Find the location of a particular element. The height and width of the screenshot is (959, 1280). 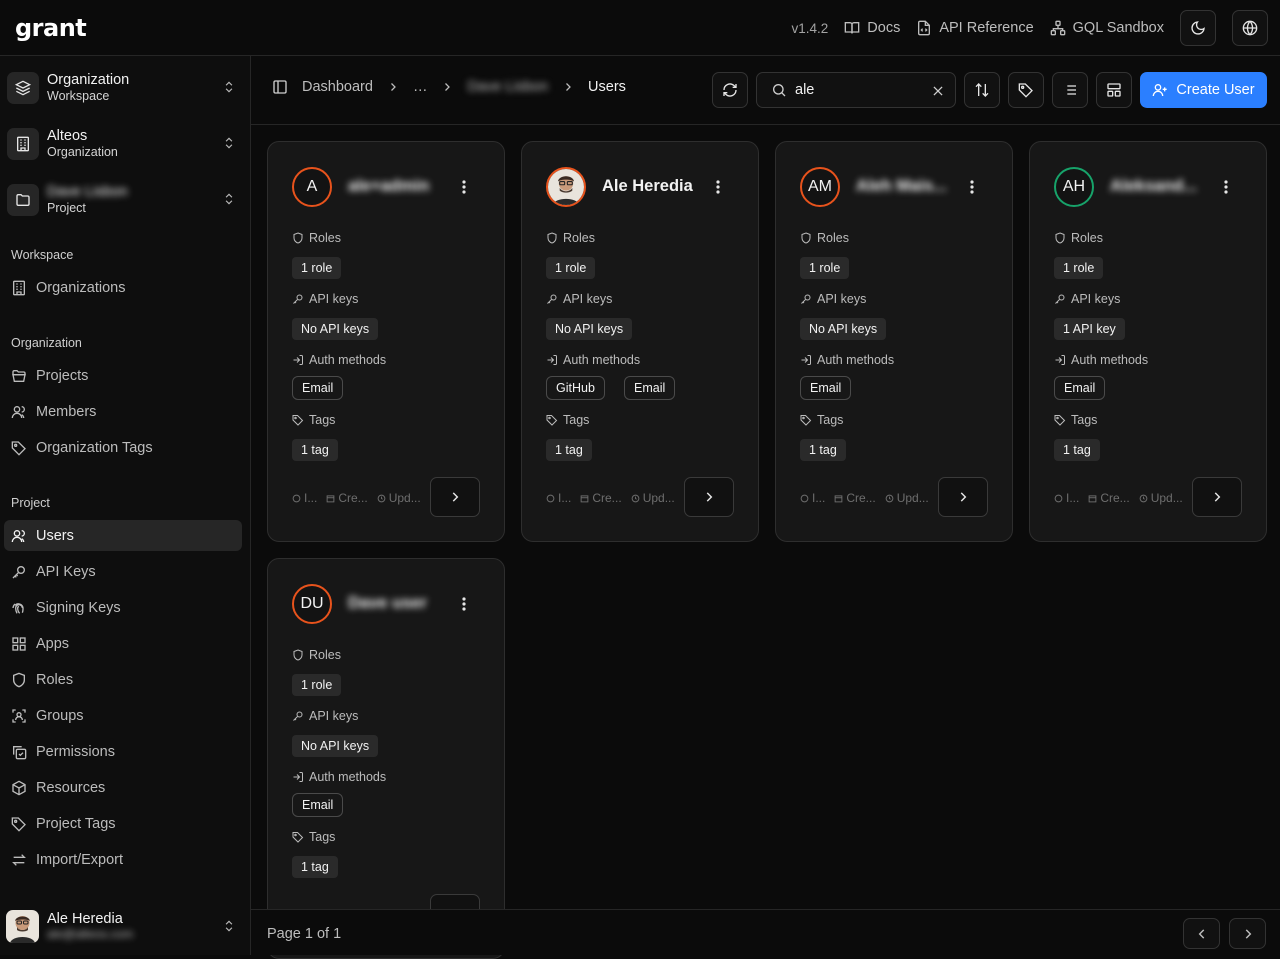

organization-switcher-title: Alteos is located at coordinates (67, 136).